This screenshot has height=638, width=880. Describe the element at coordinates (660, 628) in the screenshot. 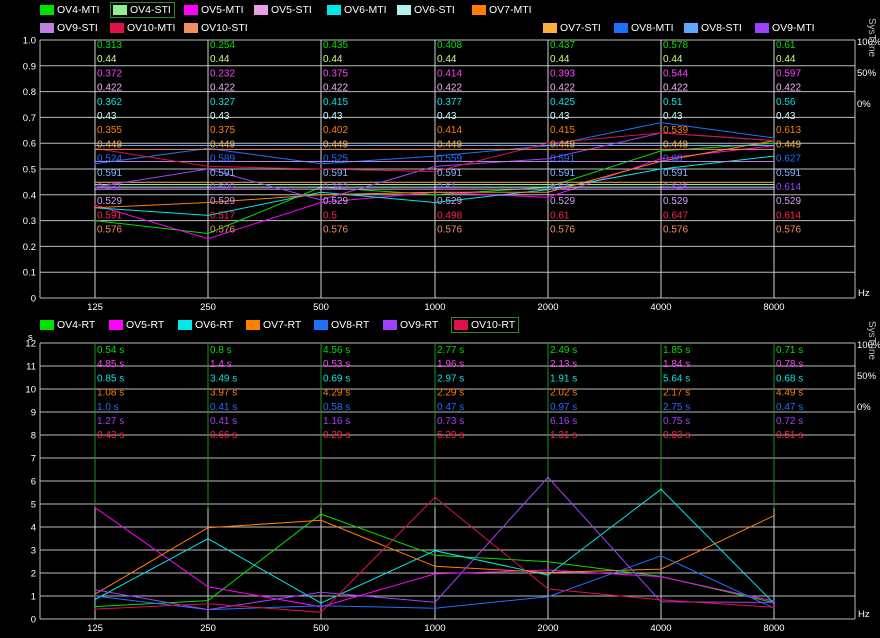

I see `bottom-xtick-label: 4000` at that location.